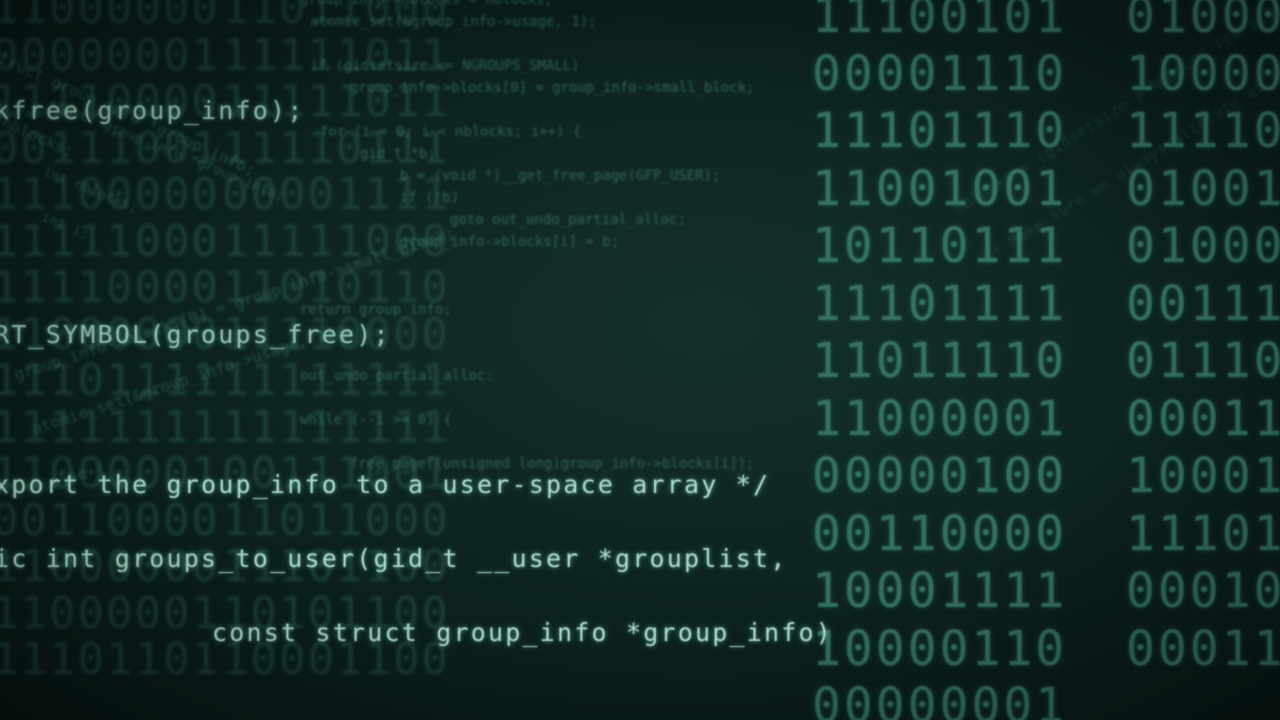 The image size is (1280, 720). I want to click on binary-digit-row: 00000001, so click(940, 699).